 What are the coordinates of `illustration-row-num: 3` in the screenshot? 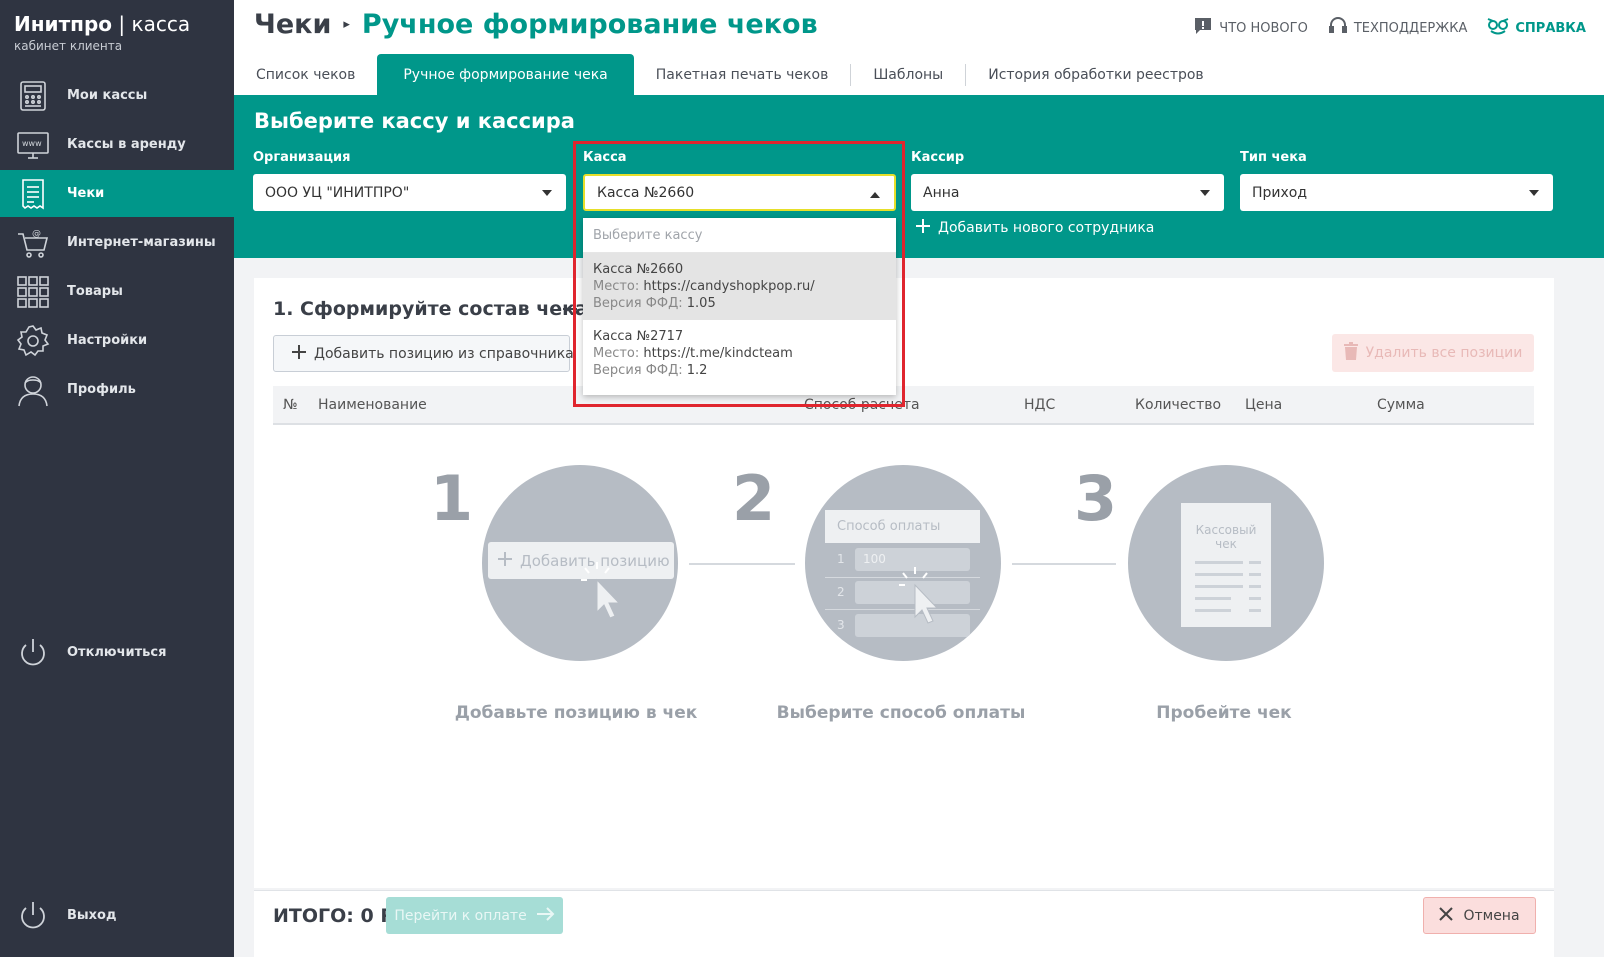 It's located at (841, 625).